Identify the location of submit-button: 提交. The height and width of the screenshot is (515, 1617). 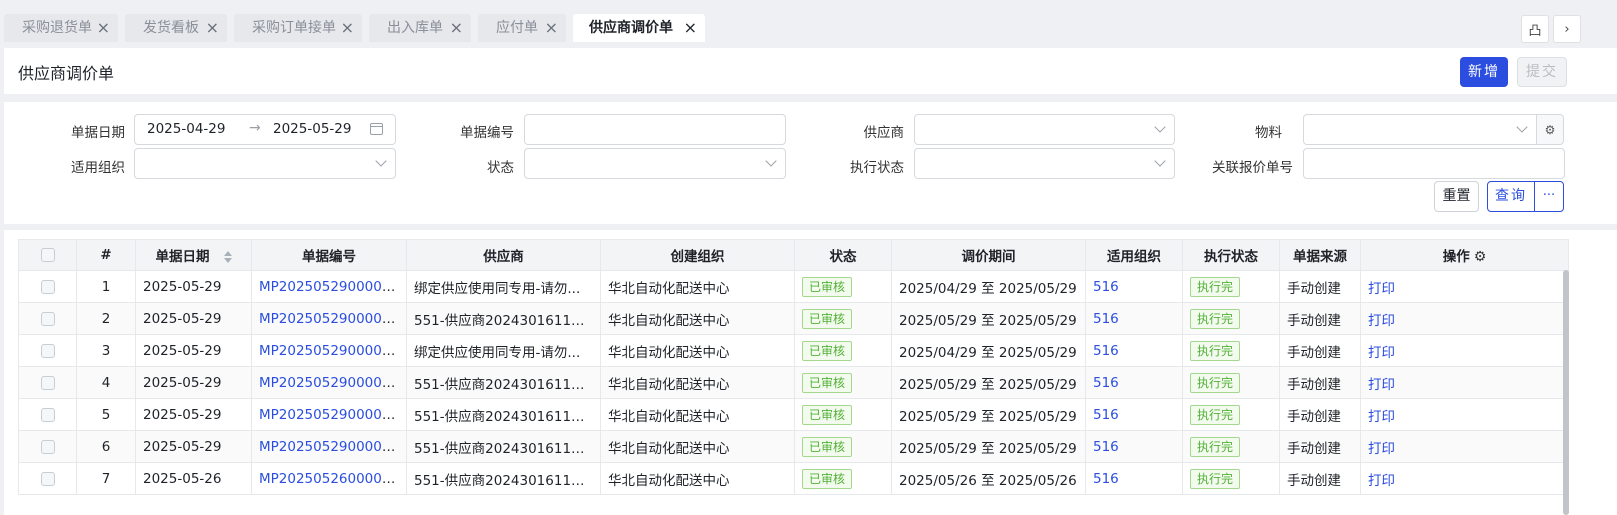
(1542, 72).